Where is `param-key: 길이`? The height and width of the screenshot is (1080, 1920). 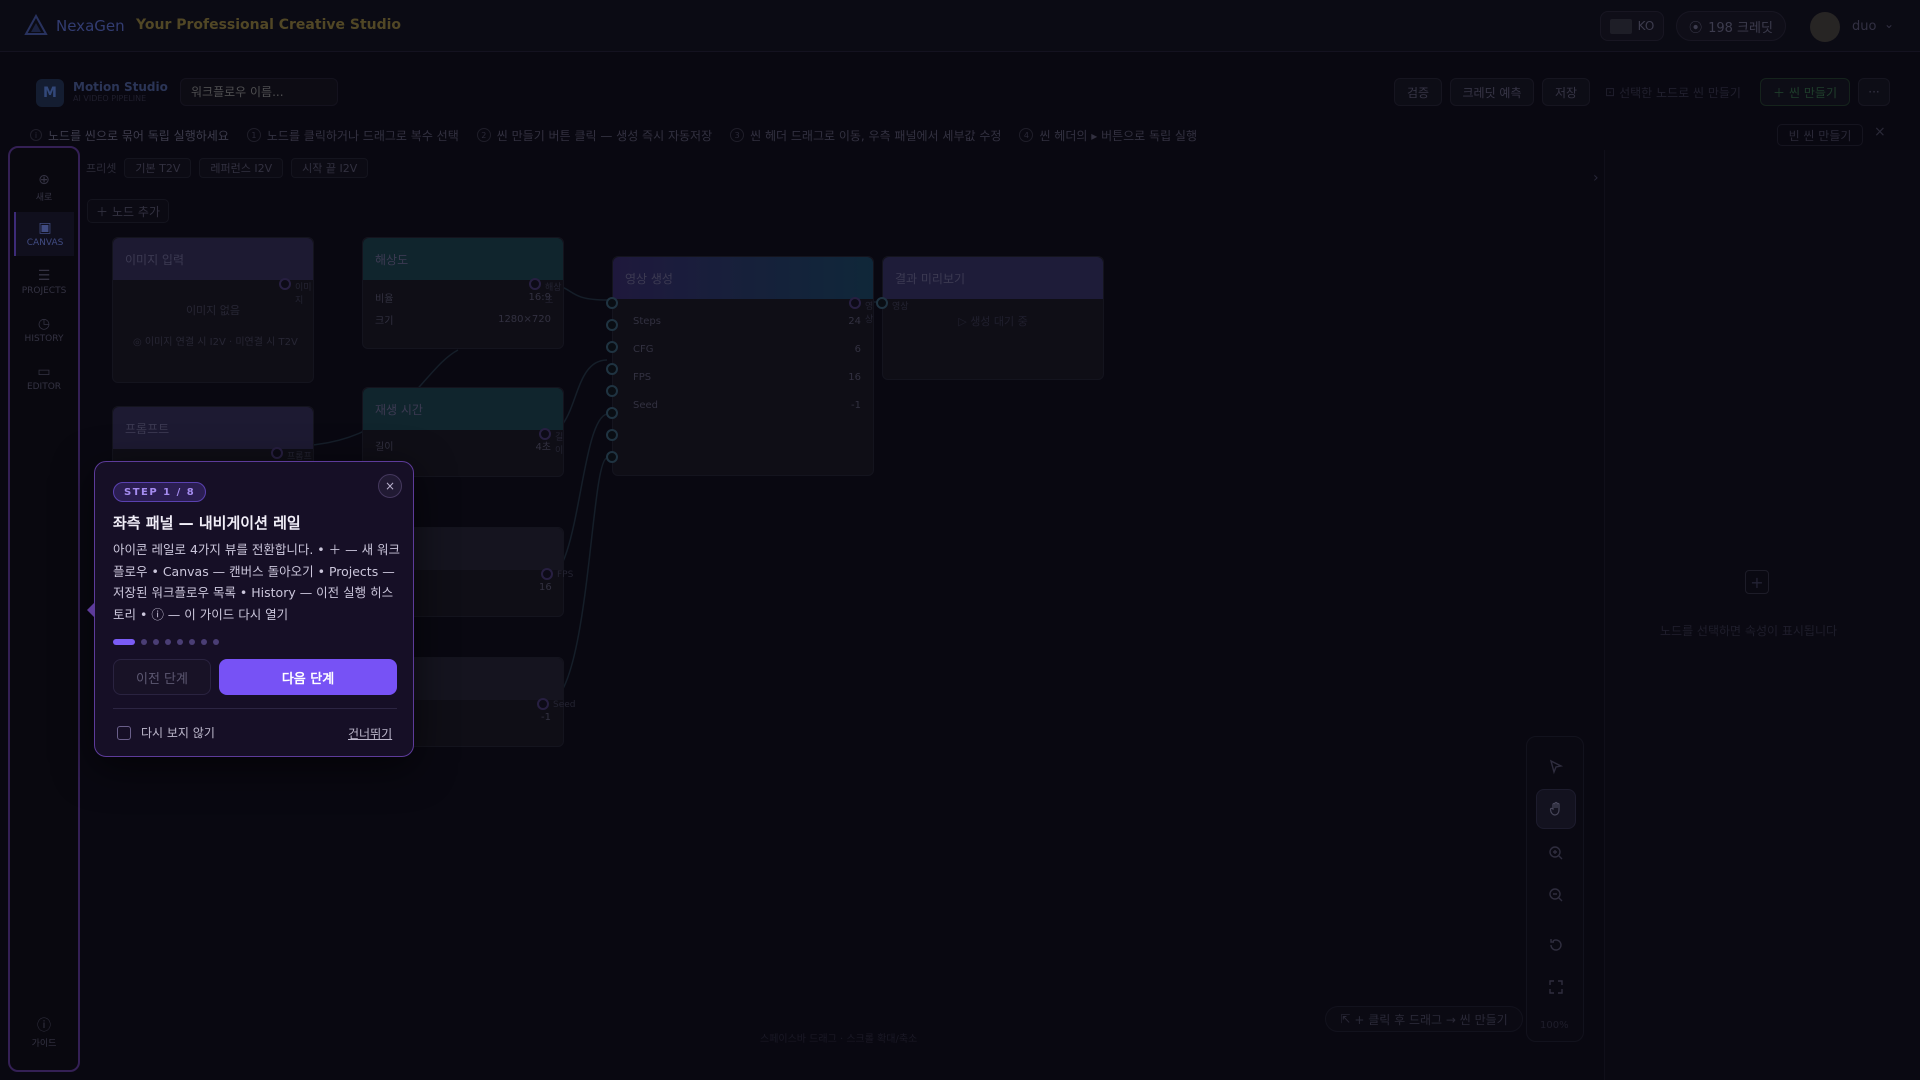
param-key: 길이 is located at coordinates (384, 447).